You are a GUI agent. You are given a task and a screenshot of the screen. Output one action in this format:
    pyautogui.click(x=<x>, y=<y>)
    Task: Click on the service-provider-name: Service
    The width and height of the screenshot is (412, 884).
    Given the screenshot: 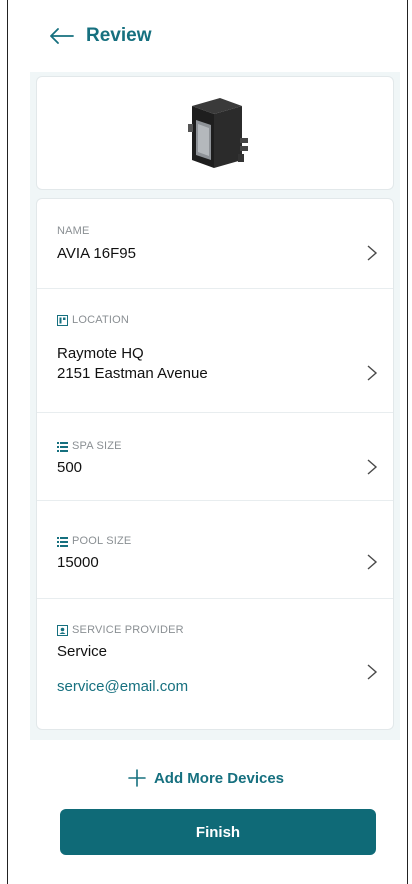 What is the action you would take?
    pyautogui.click(x=82, y=651)
    